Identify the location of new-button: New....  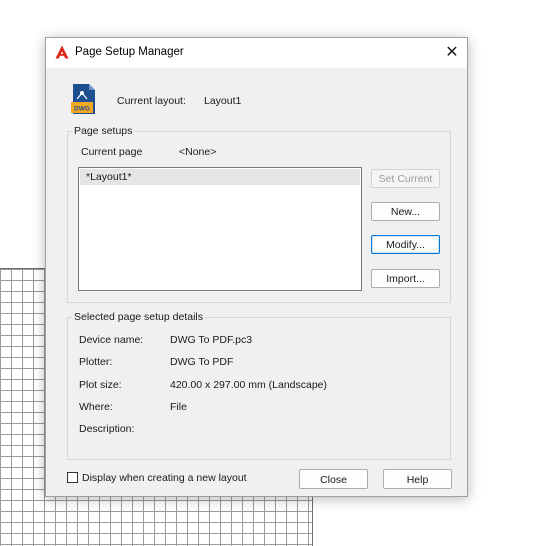
(405, 211).